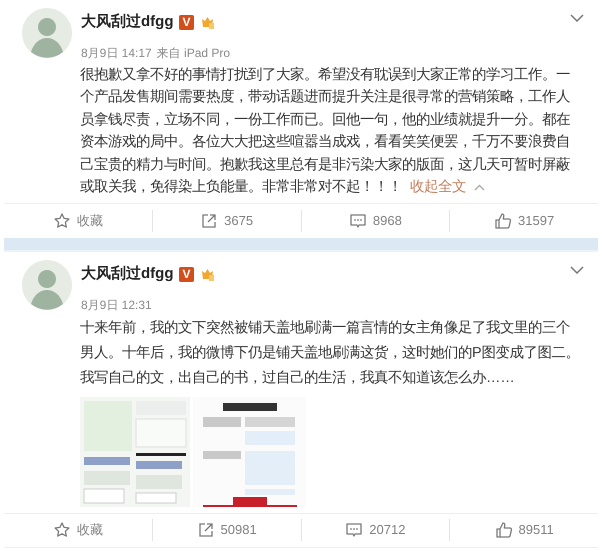 The height and width of the screenshot is (552, 602). Describe the element at coordinates (524, 530) in the screenshot. I see `like-button: 89511` at that location.